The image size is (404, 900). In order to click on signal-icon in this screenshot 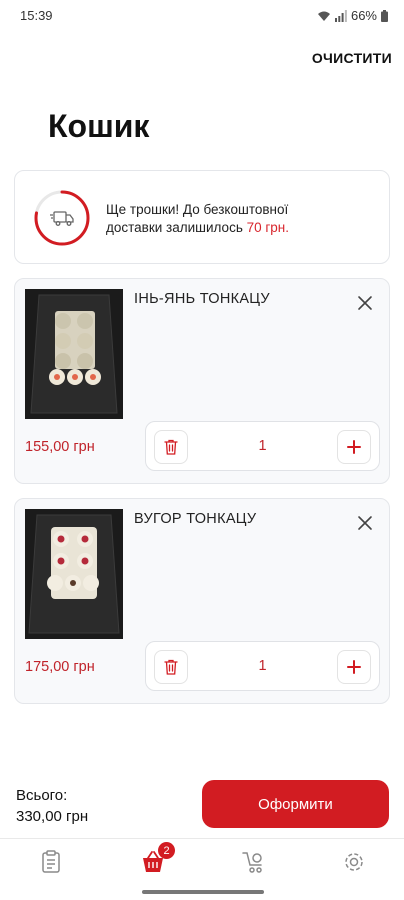, I will do `click(340, 15)`.